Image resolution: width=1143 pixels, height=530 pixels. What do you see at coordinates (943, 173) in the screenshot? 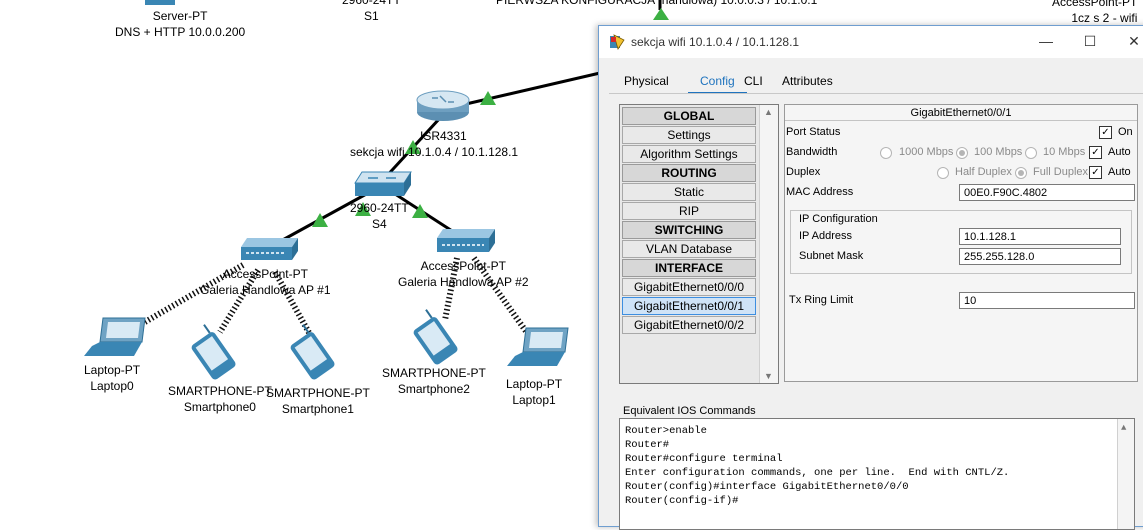
I see `half-duplex-radio` at bounding box center [943, 173].